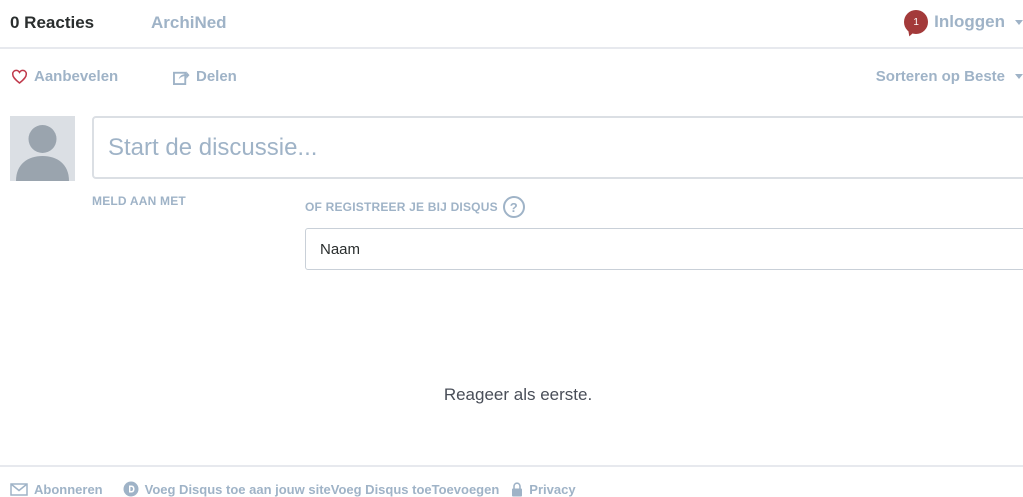 This screenshot has height=497, width=1023. I want to click on register-heading: OF REGISTREER JE BIJ DISQUS ?, so click(415, 207).